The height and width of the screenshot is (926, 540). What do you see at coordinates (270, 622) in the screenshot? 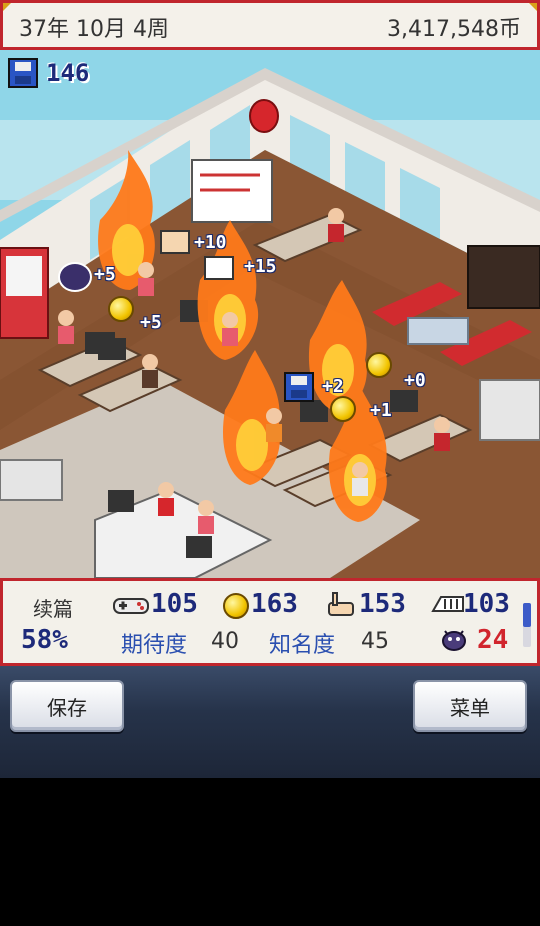
I see `stats-panel: 续篇 105 163 153 103 58% 期待度 40 知名度 45 24` at bounding box center [270, 622].